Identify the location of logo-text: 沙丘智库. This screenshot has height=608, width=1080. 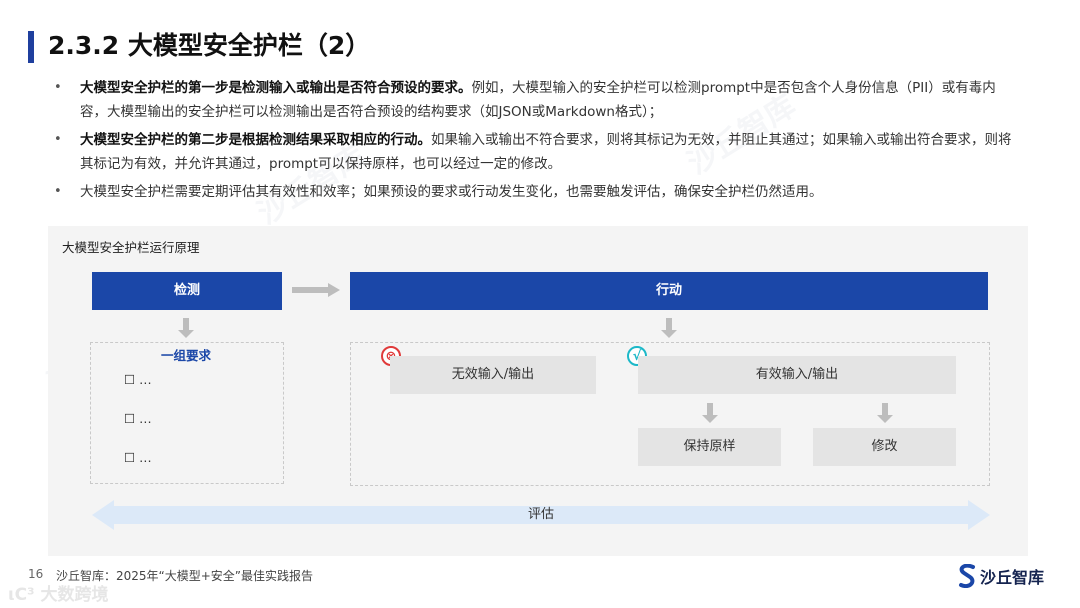
(1012, 577).